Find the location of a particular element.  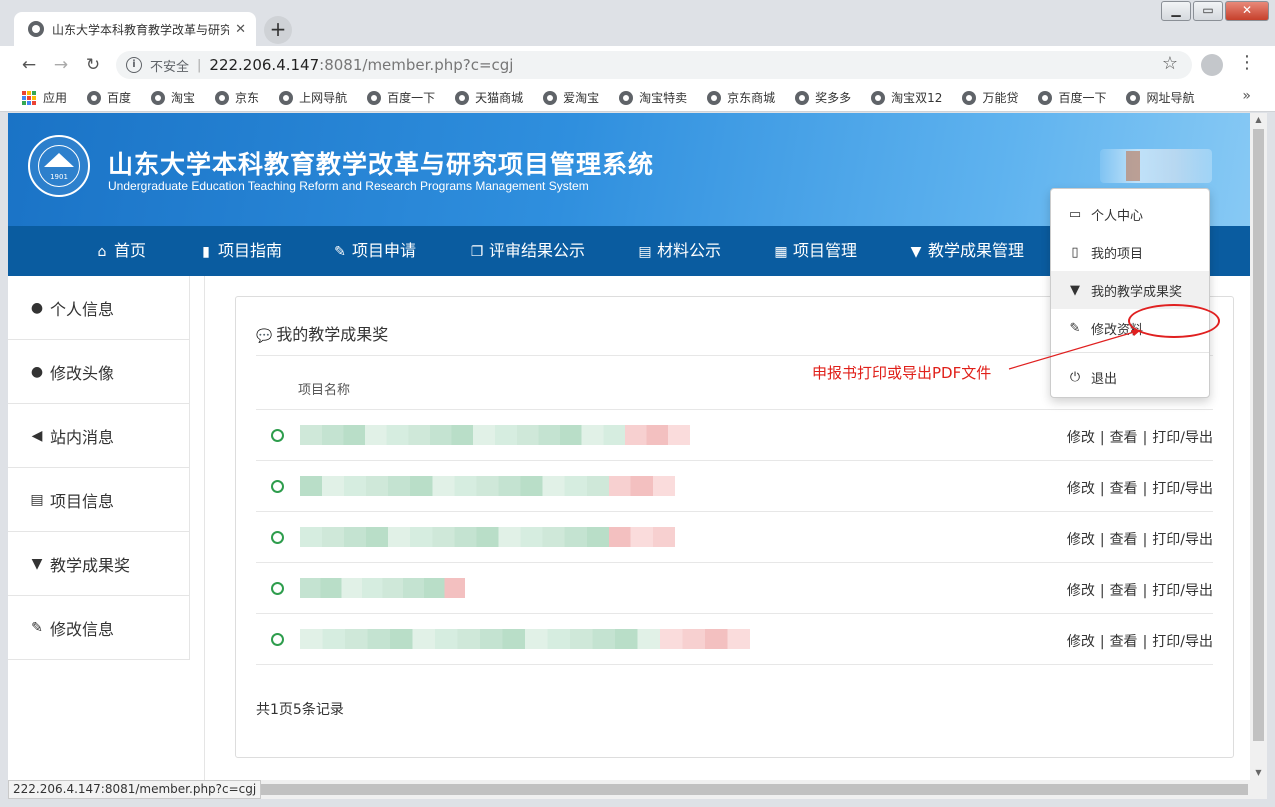

nav-item-4: ▤ 材料公示 is located at coordinates (679, 251).